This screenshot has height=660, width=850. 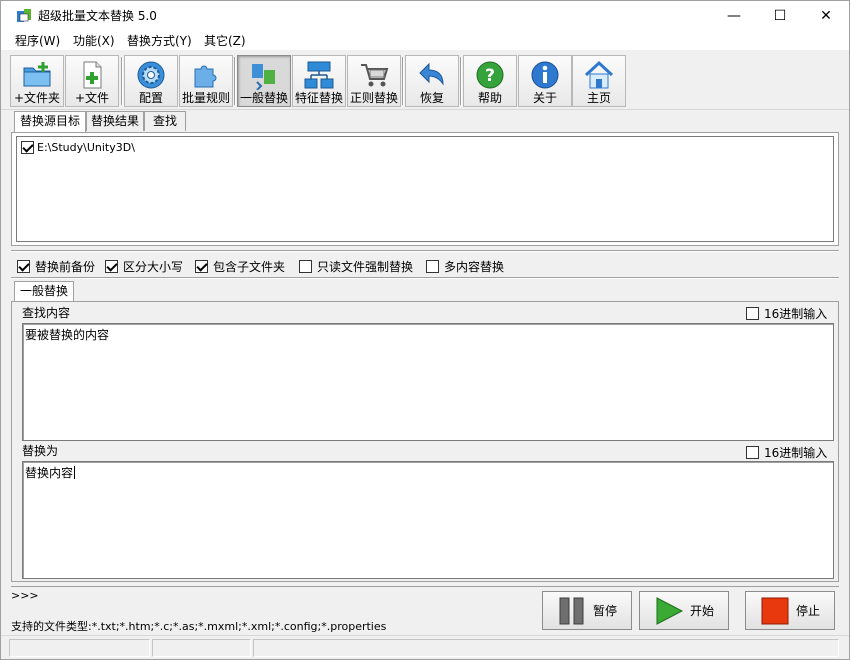 What do you see at coordinates (86, 147) in the screenshot?
I see `target-path: E:\Study\Unity3D\` at bounding box center [86, 147].